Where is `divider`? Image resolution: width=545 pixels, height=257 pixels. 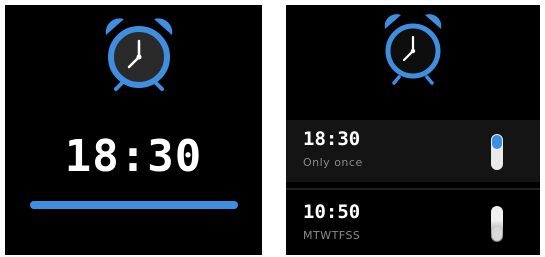
divider is located at coordinates (413, 189).